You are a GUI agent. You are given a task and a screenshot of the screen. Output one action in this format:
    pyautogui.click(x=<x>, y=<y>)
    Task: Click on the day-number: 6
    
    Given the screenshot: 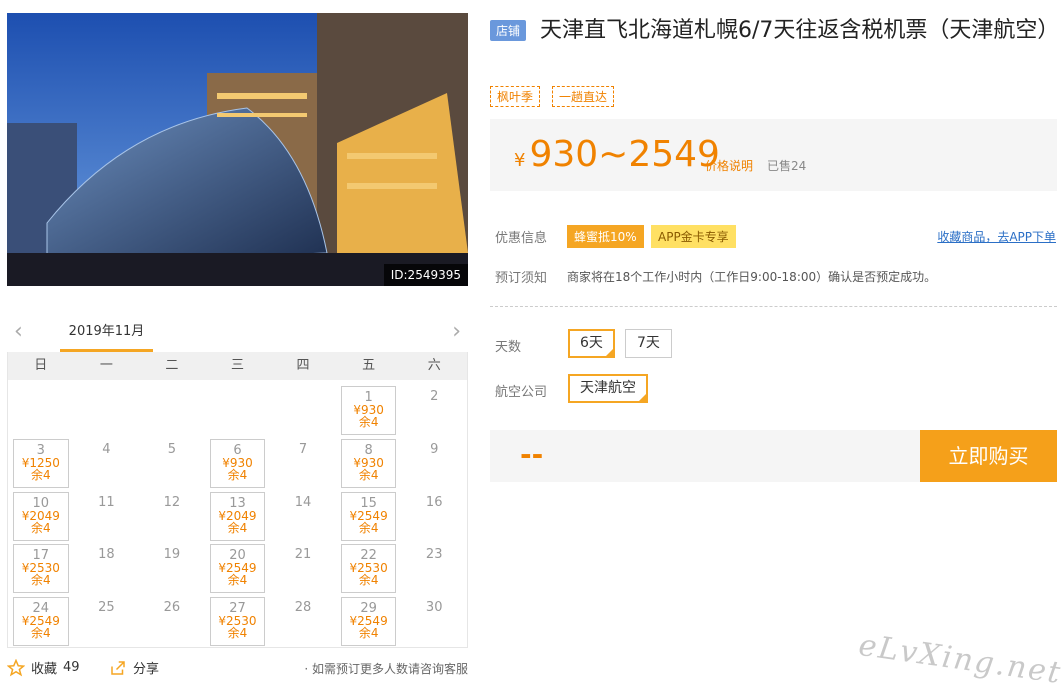 What is the action you would take?
    pyautogui.click(x=237, y=450)
    